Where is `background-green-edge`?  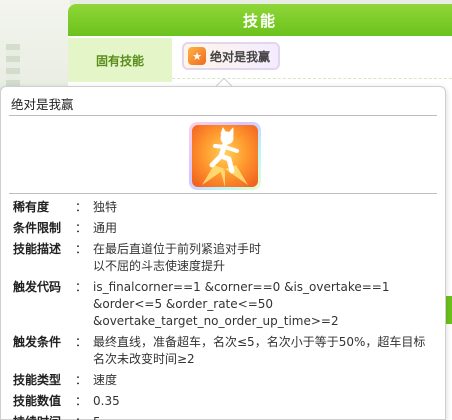
background-green-edge is located at coordinates (449, 310).